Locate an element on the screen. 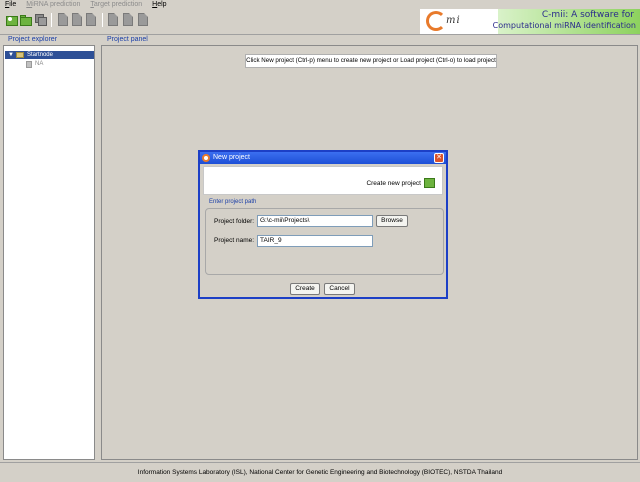 Image resolution: width=640 pixels, height=482 pixels. menu-file: File is located at coordinates (10, 4).